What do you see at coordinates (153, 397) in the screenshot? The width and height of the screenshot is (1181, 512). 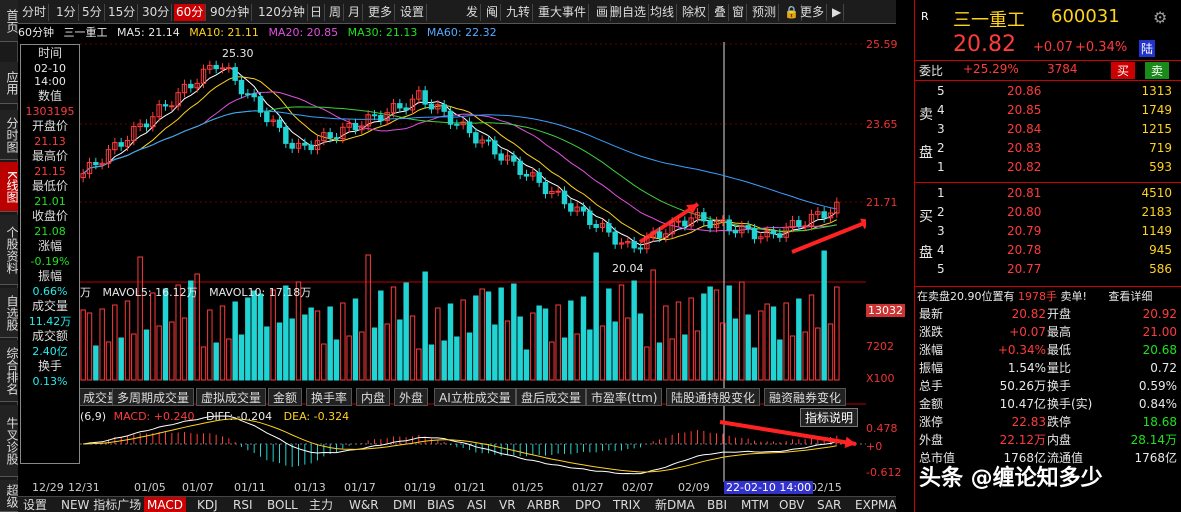 I see `menu-multi-period-volume: 多周期成交量` at bounding box center [153, 397].